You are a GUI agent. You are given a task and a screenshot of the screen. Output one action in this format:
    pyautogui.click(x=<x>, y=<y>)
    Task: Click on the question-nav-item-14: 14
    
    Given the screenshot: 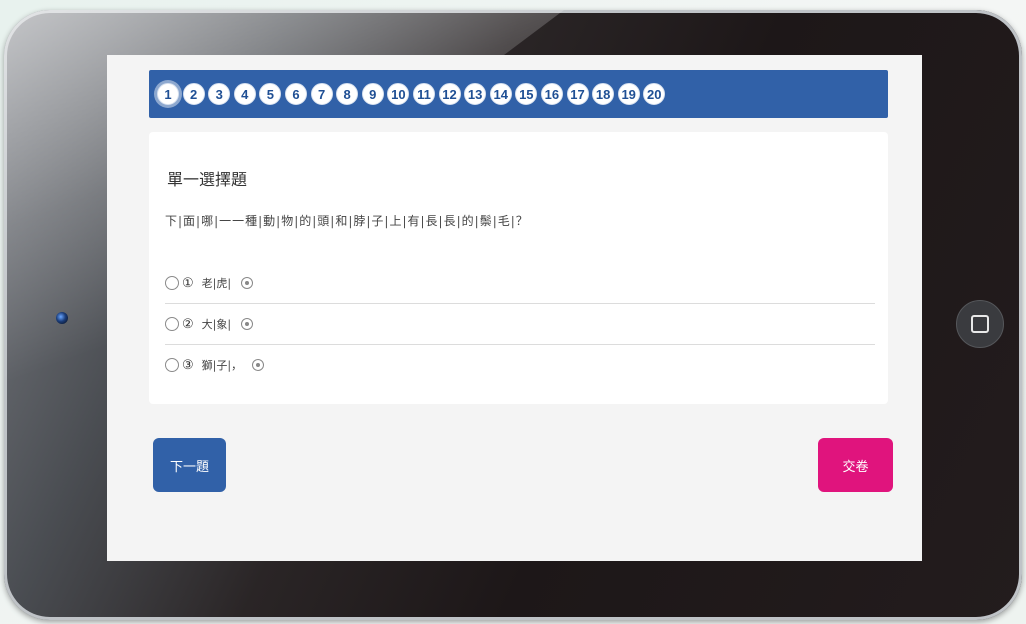 What is the action you would take?
    pyautogui.click(x=500, y=94)
    